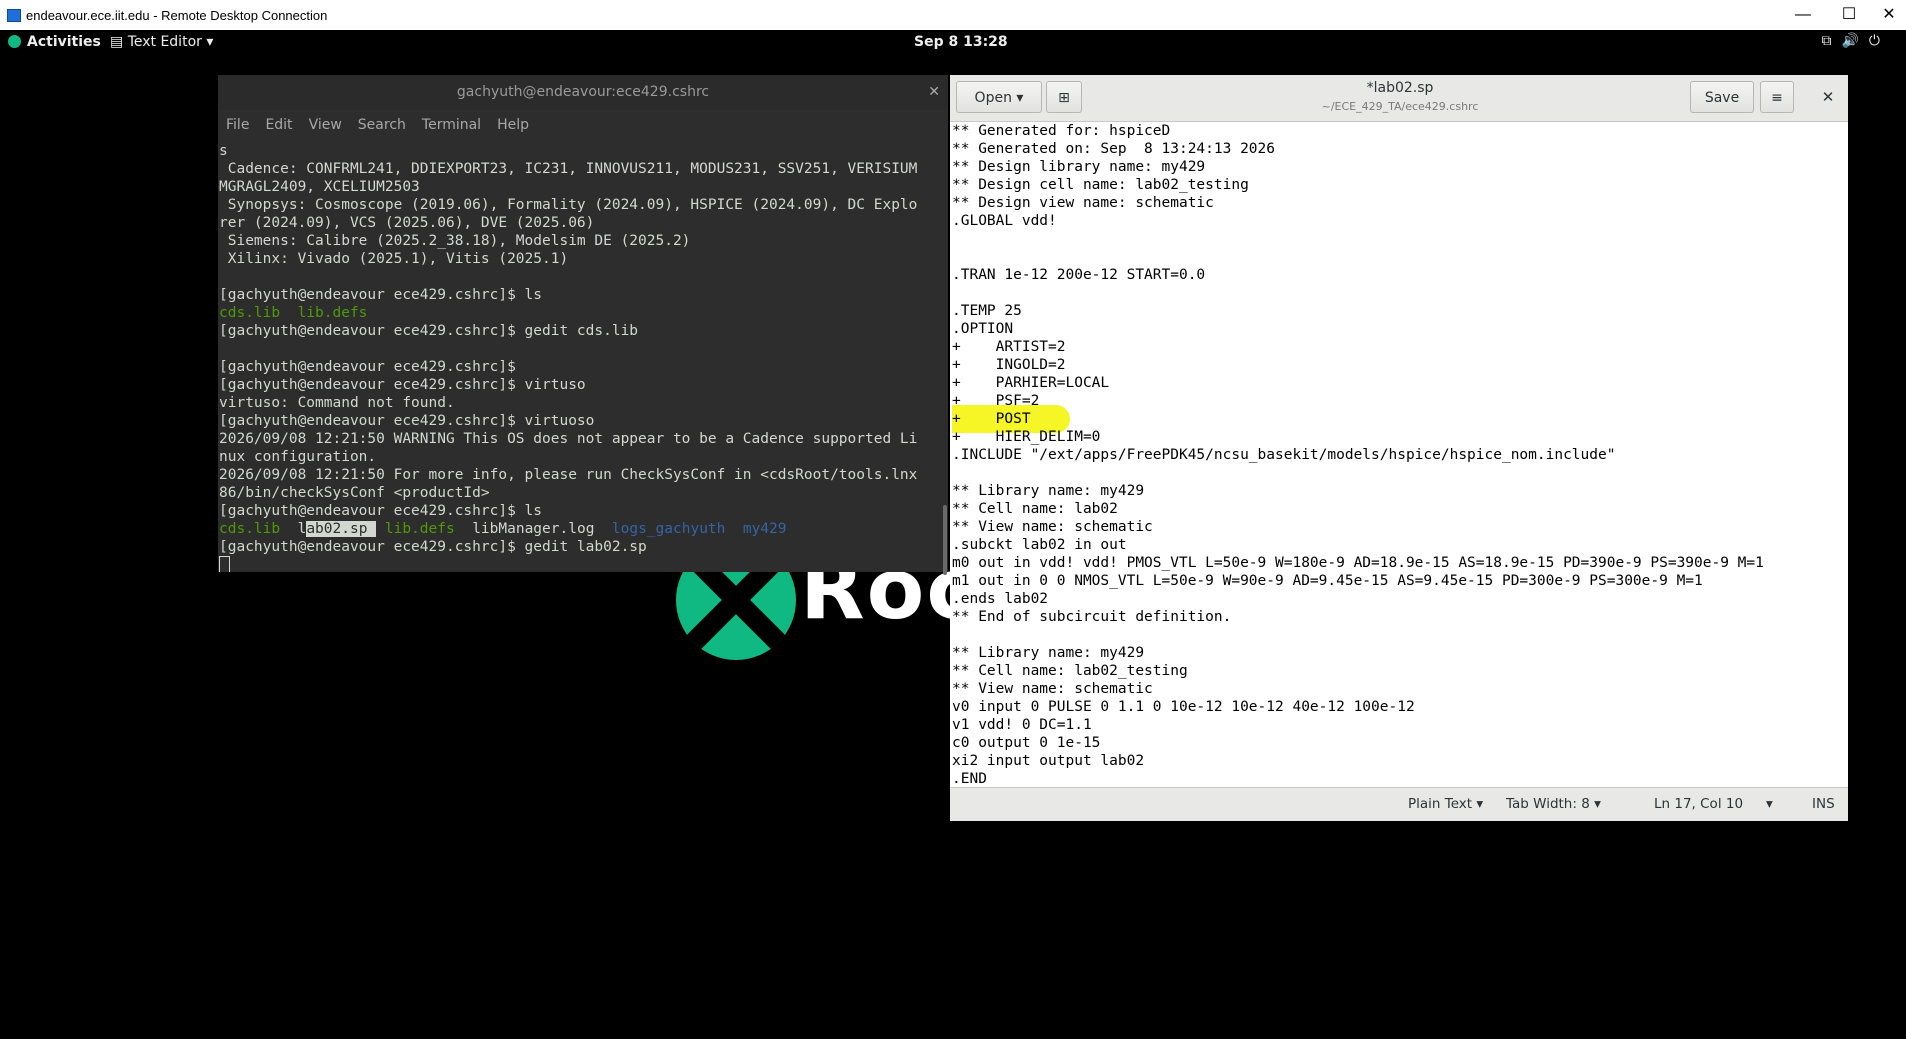  I want to click on system-tray: ⧉🔊⏻, so click(1855, 41).